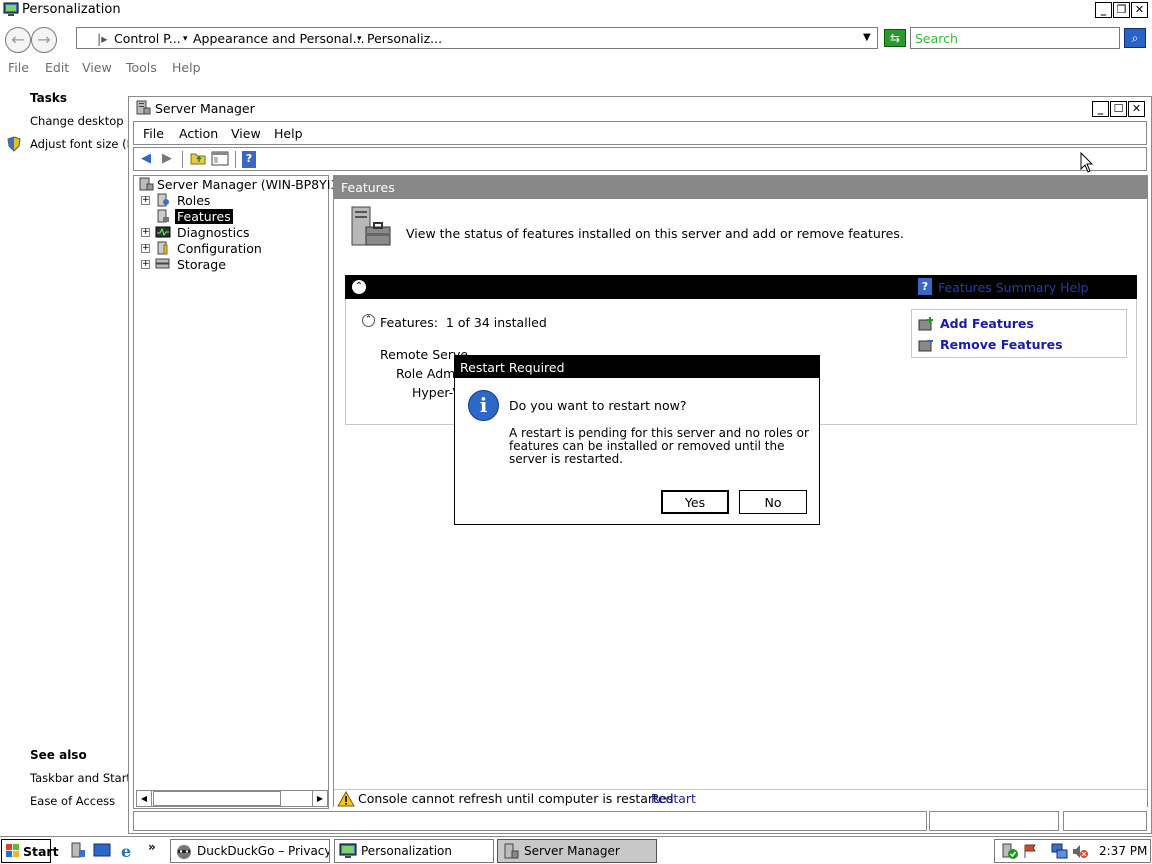 Image resolution: width=1152 pixels, height=864 pixels. What do you see at coordinates (695, 502) in the screenshot?
I see `yes-button: Yes` at bounding box center [695, 502].